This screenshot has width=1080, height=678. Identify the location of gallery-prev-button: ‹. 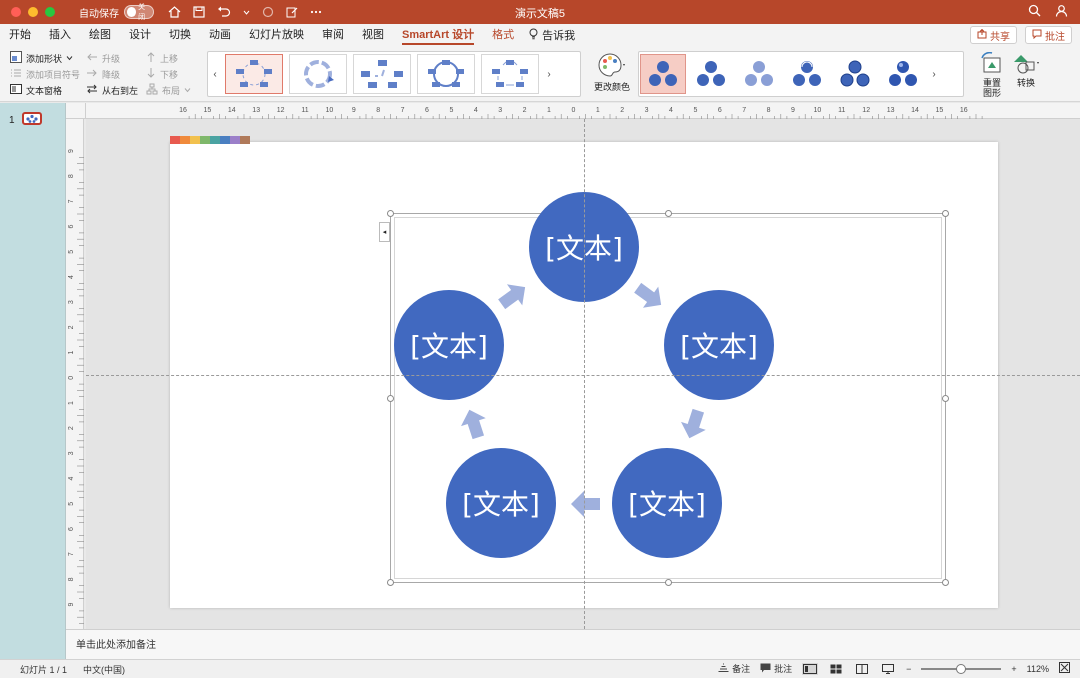
(215, 74).